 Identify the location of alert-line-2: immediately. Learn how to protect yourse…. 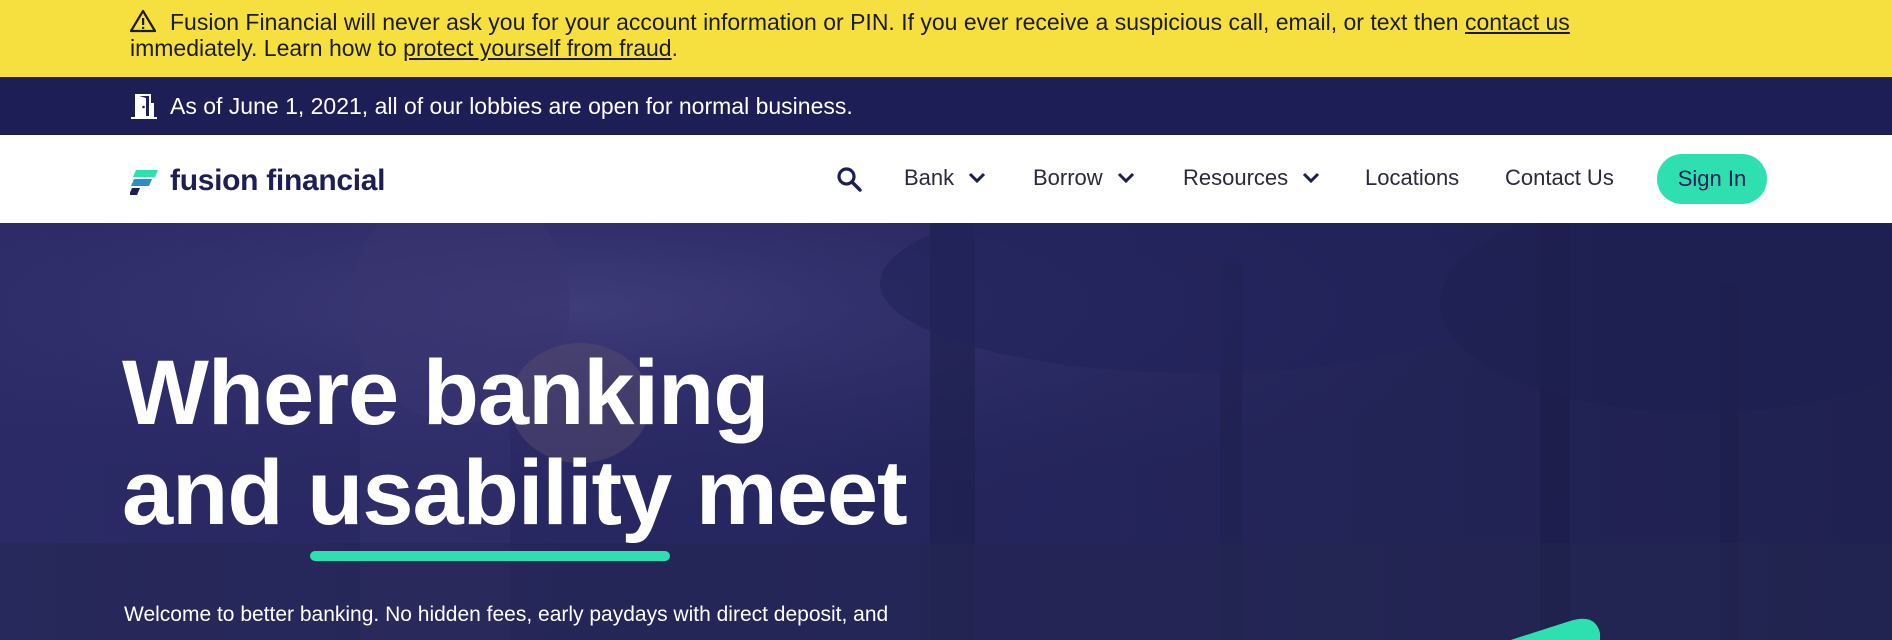
(404, 48).